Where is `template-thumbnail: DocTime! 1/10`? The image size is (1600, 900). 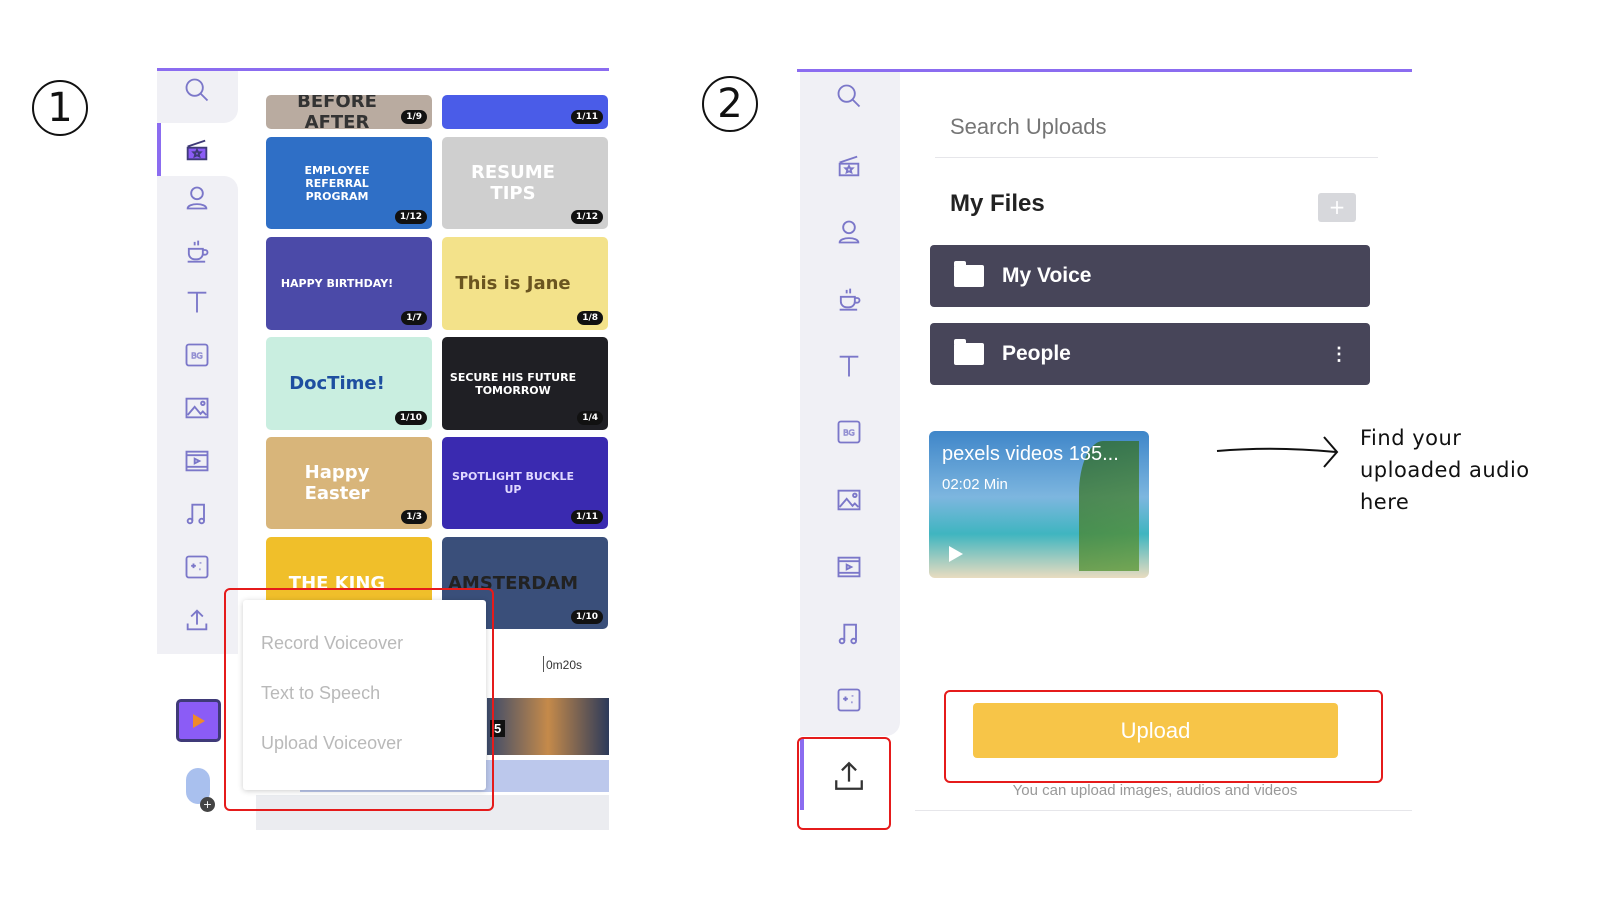 template-thumbnail: DocTime! 1/10 is located at coordinates (349, 383).